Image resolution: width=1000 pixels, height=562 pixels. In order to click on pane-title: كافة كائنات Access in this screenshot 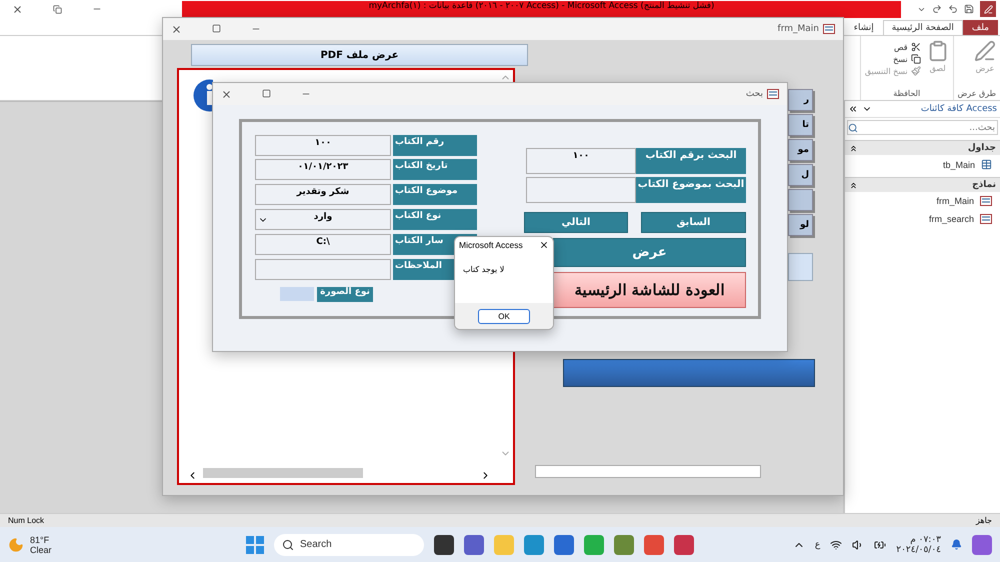, I will do `click(958, 109)`.